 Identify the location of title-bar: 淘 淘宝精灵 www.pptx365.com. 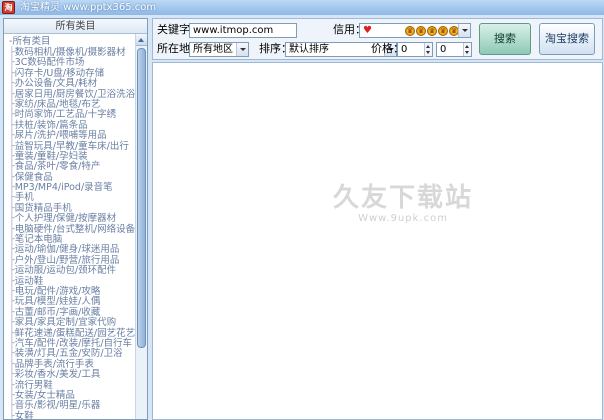
(302, 7).